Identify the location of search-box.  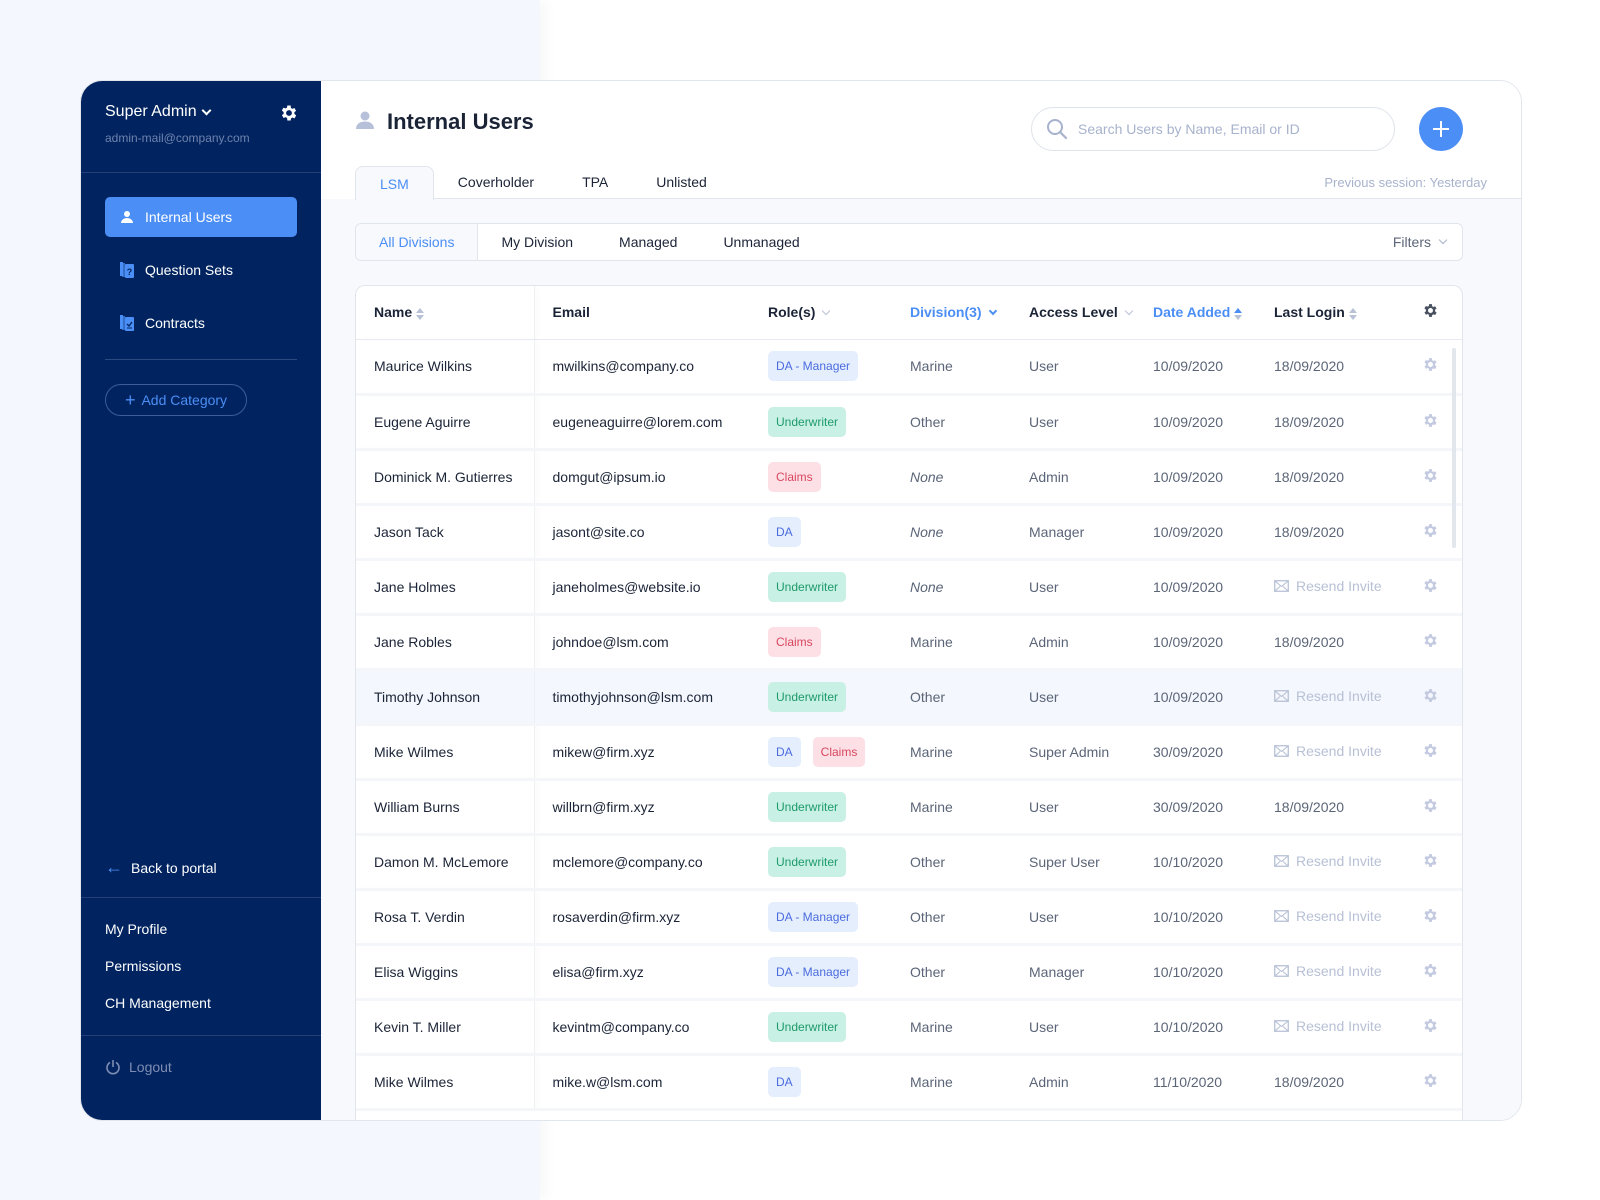
(1213, 129).